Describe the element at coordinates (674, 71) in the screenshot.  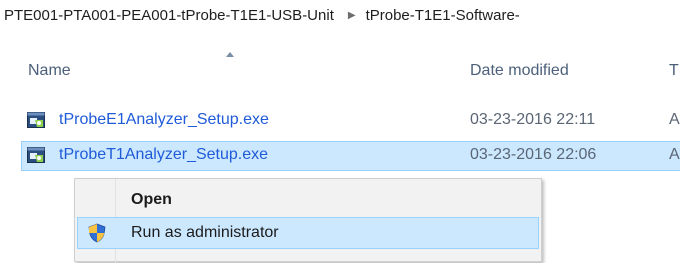
I see `column-header-type: T` at that location.